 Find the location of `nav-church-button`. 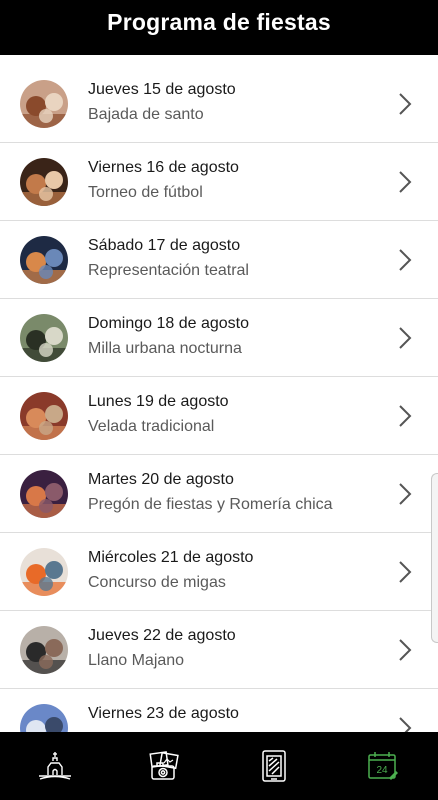

nav-church-button is located at coordinates (55, 766).